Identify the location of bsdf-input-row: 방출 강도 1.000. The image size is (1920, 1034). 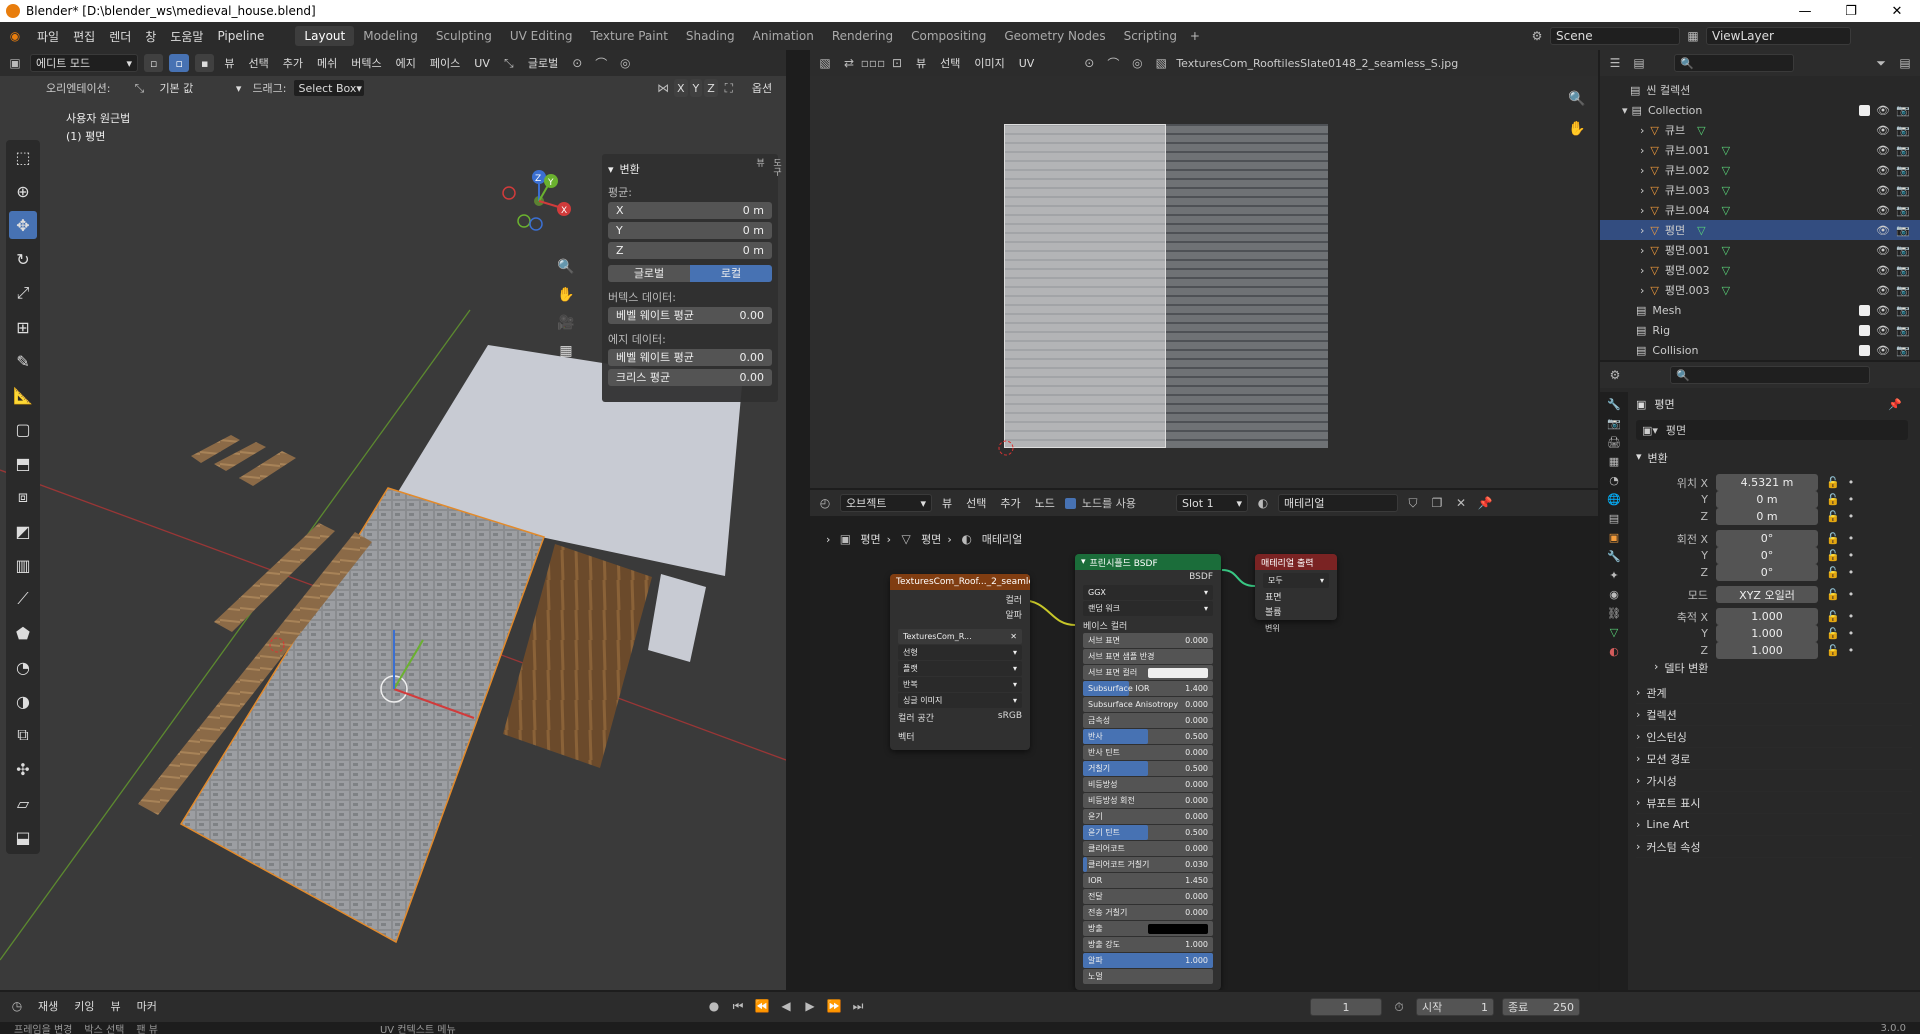
(1148, 944).